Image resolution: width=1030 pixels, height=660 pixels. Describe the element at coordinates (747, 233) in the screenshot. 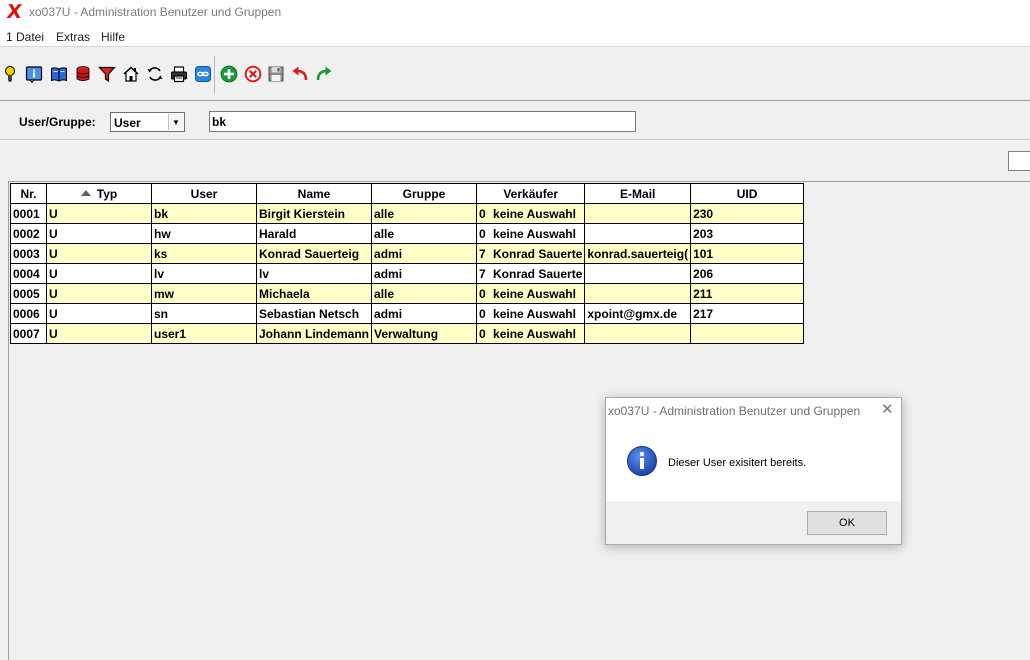

I see `cell-uid: 203` at that location.